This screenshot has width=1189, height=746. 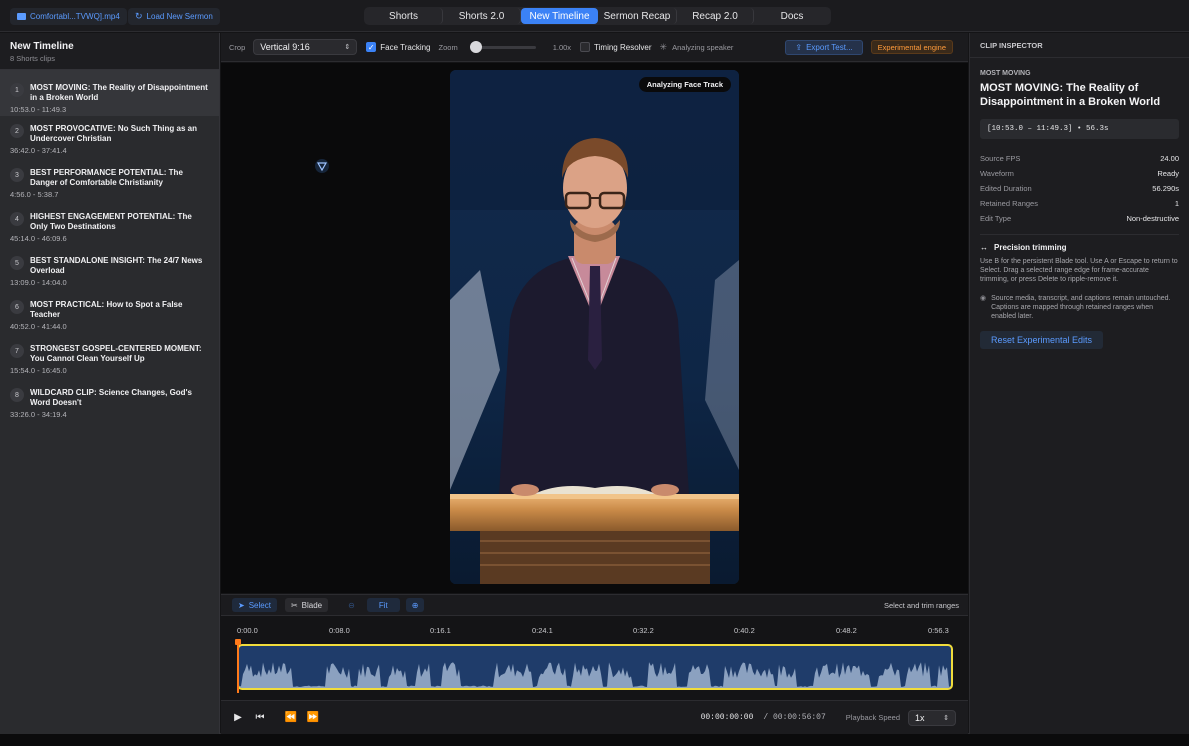 What do you see at coordinates (542, 630) in the screenshot?
I see `ruler-tick-label: 0:24.1` at bounding box center [542, 630].